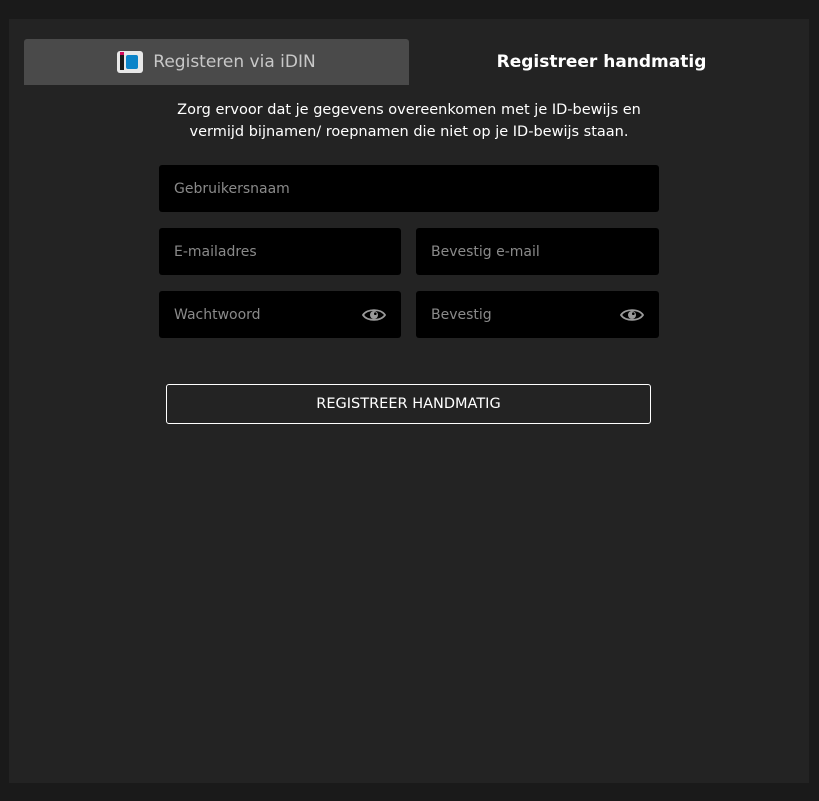 The height and width of the screenshot is (801, 819). What do you see at coordinates (130, 62) in the screenshot?
I see `idin-logo-icon` at bounding box center [130, 62].